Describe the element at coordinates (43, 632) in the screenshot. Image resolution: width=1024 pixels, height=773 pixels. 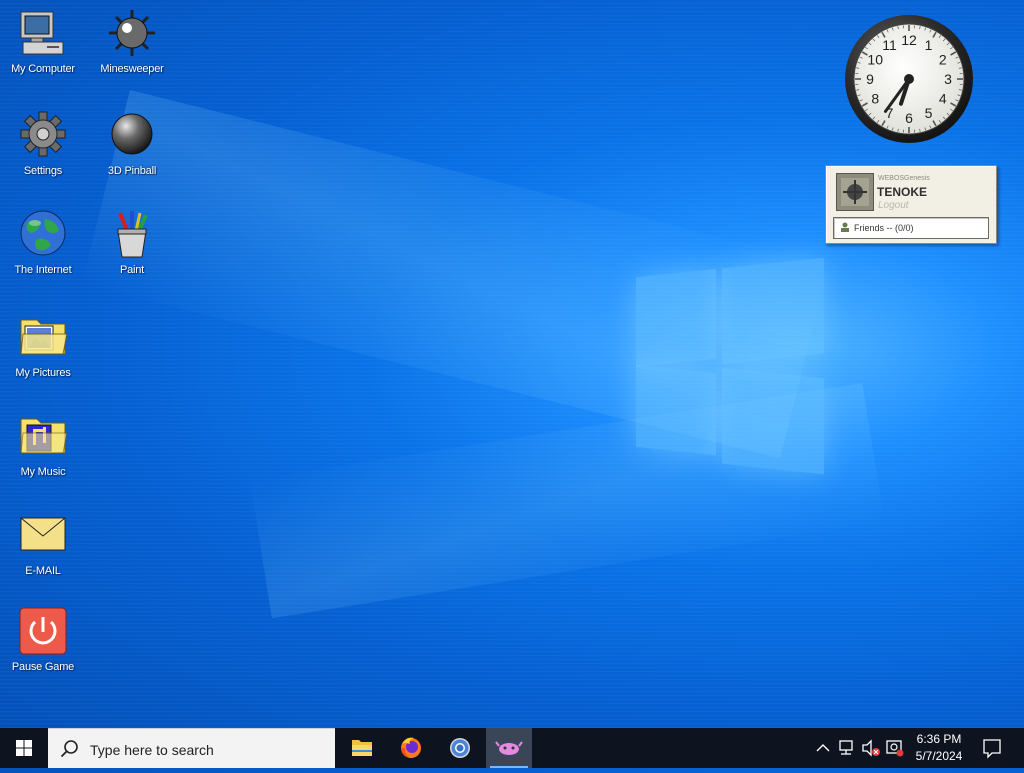
I see `power-icon` at that location.